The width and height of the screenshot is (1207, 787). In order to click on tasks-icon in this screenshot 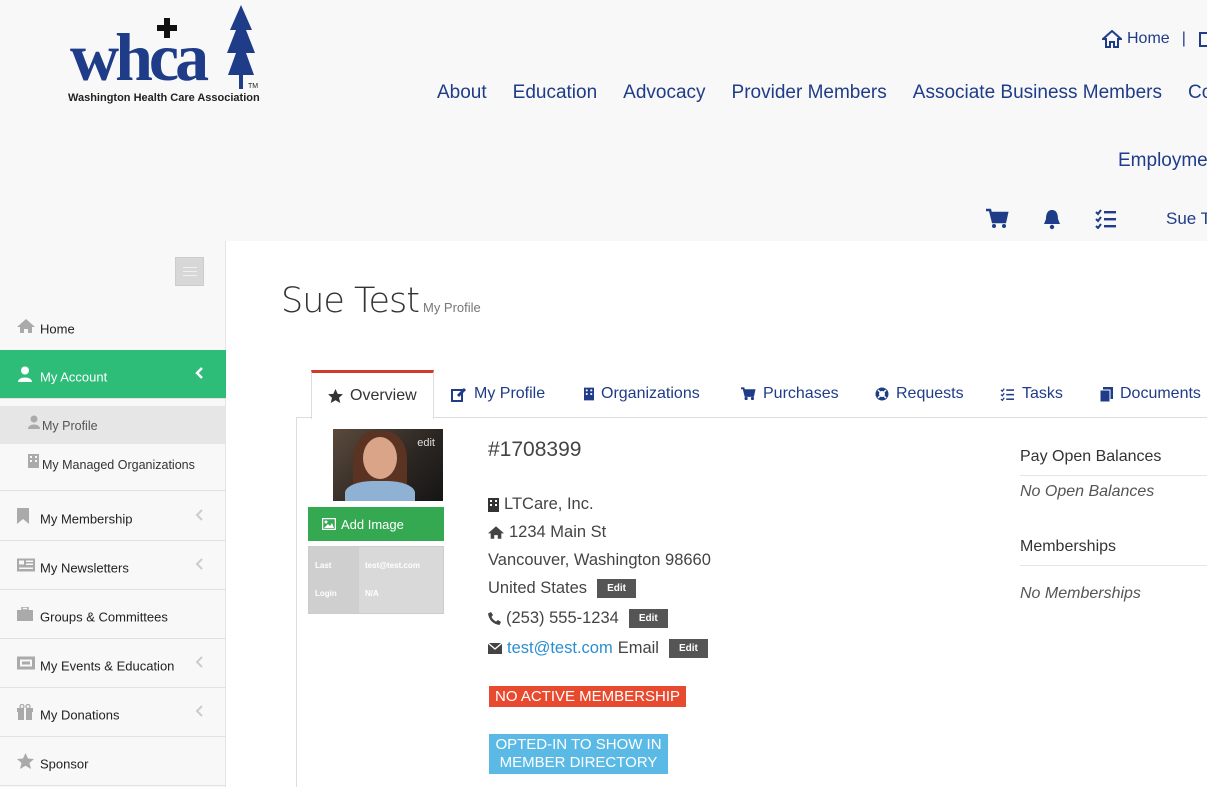, I will do `click(1106, 219)`.